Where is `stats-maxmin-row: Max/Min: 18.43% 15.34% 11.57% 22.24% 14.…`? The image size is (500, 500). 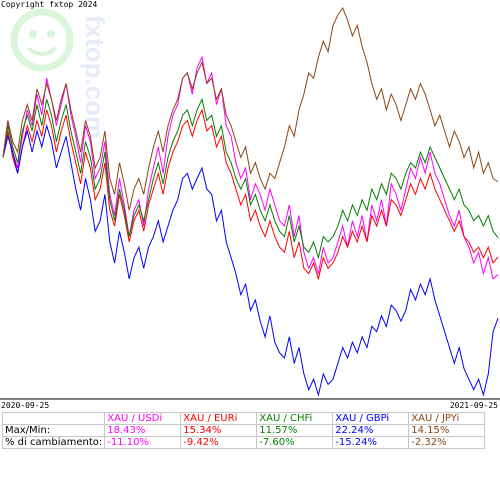 stats-maxmin-row: Max/Min: 18.43% 15.34% 11.57% 22.24% 14.… is located at coordinates (243, 430).